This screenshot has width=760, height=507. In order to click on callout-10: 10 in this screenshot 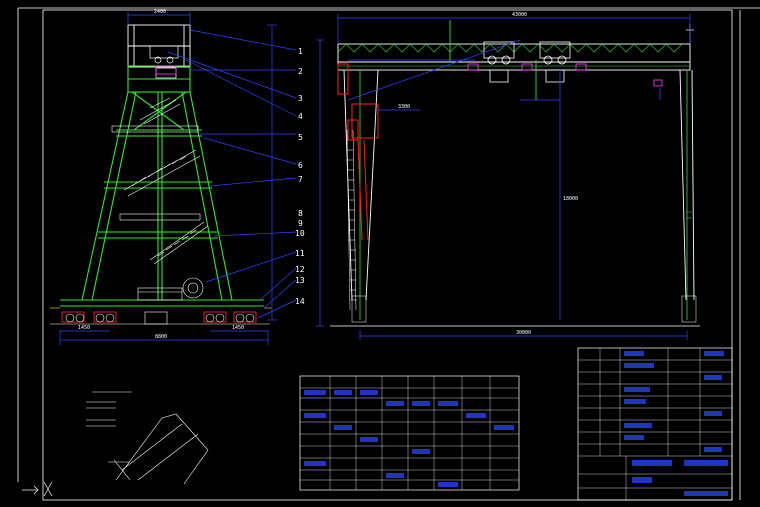, I will do `click(300, 233)`.